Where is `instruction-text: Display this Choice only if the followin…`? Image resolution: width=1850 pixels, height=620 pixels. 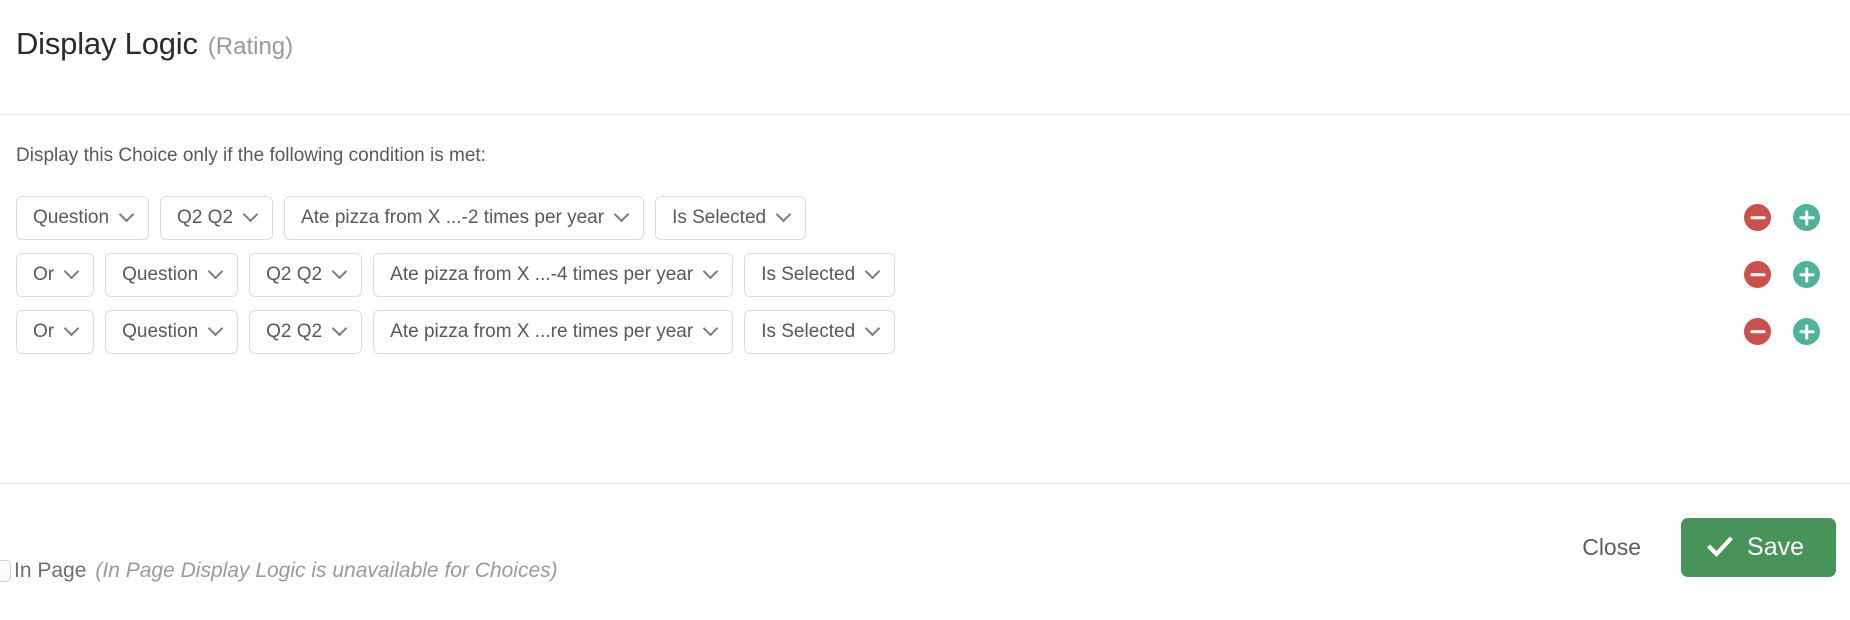
instruction-text: Display this Choice only if the followin… is located at coordinates (251, 155).